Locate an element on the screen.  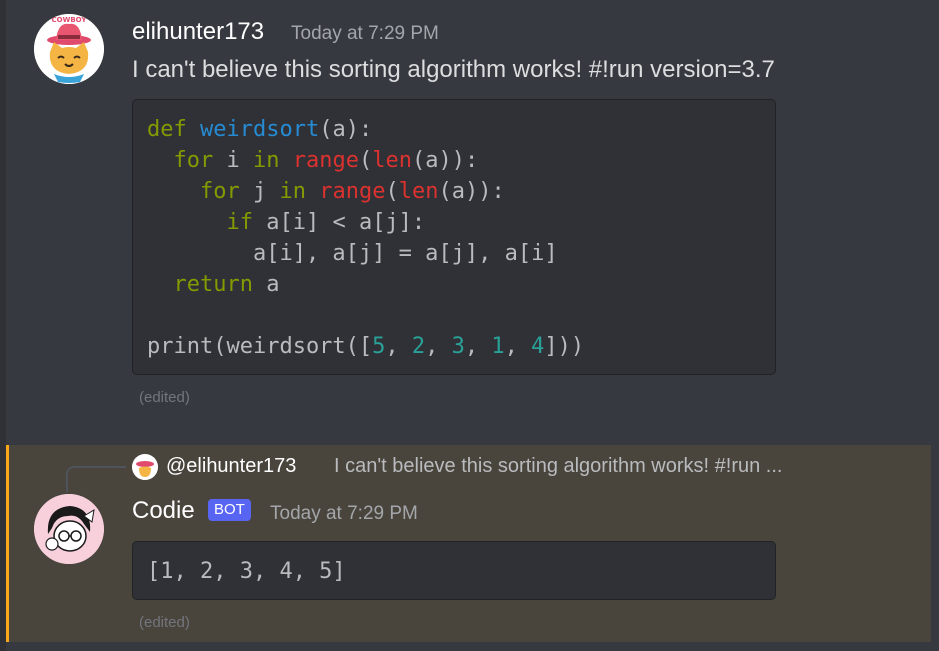
code-token: 1 is located at coordinates (498, 346).